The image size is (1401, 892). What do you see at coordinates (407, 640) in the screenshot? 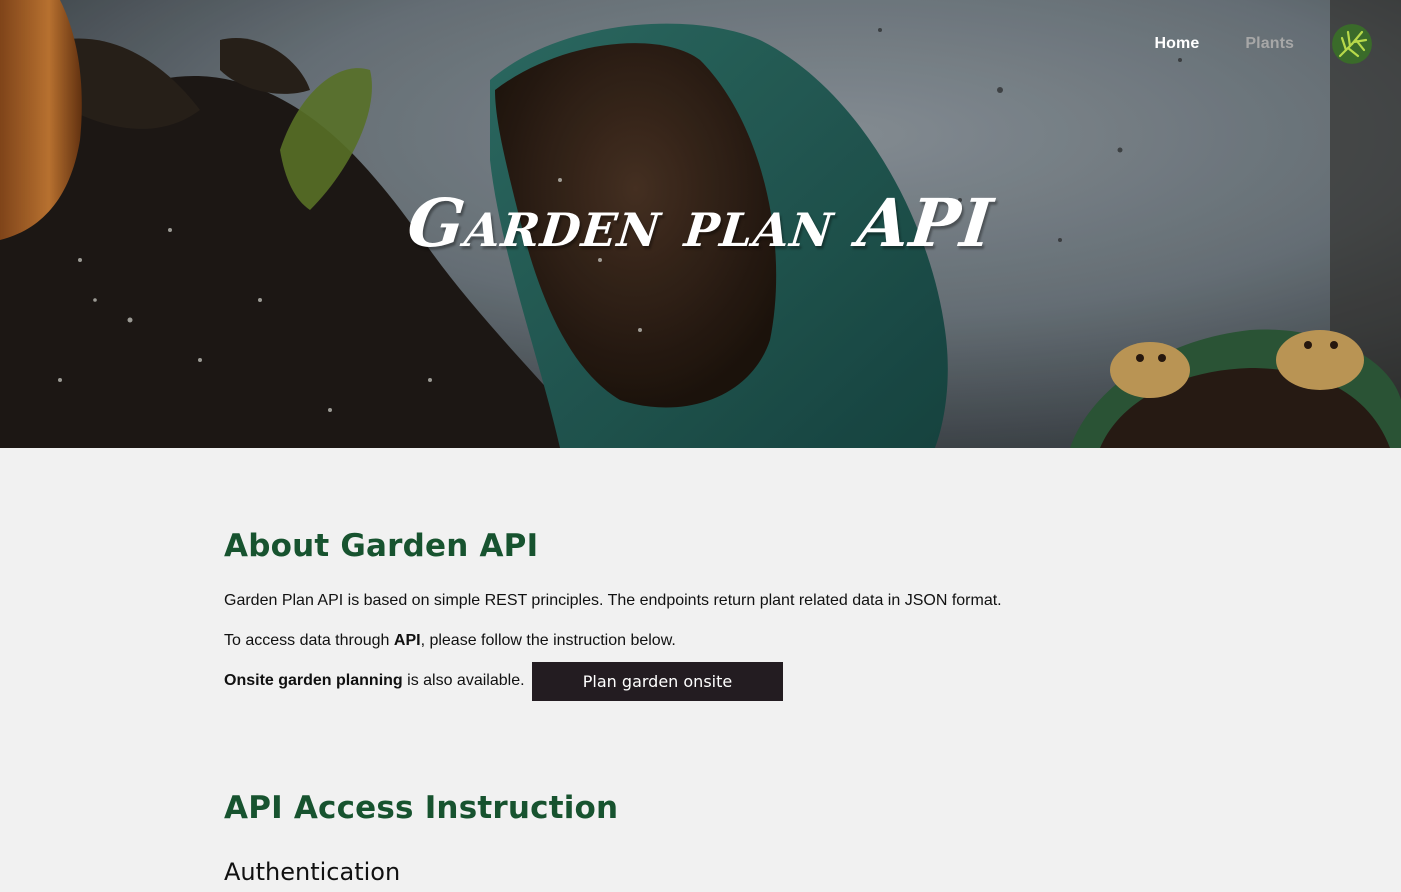
I see `api-access-note-bold: API` at bounding box center [407, 640].